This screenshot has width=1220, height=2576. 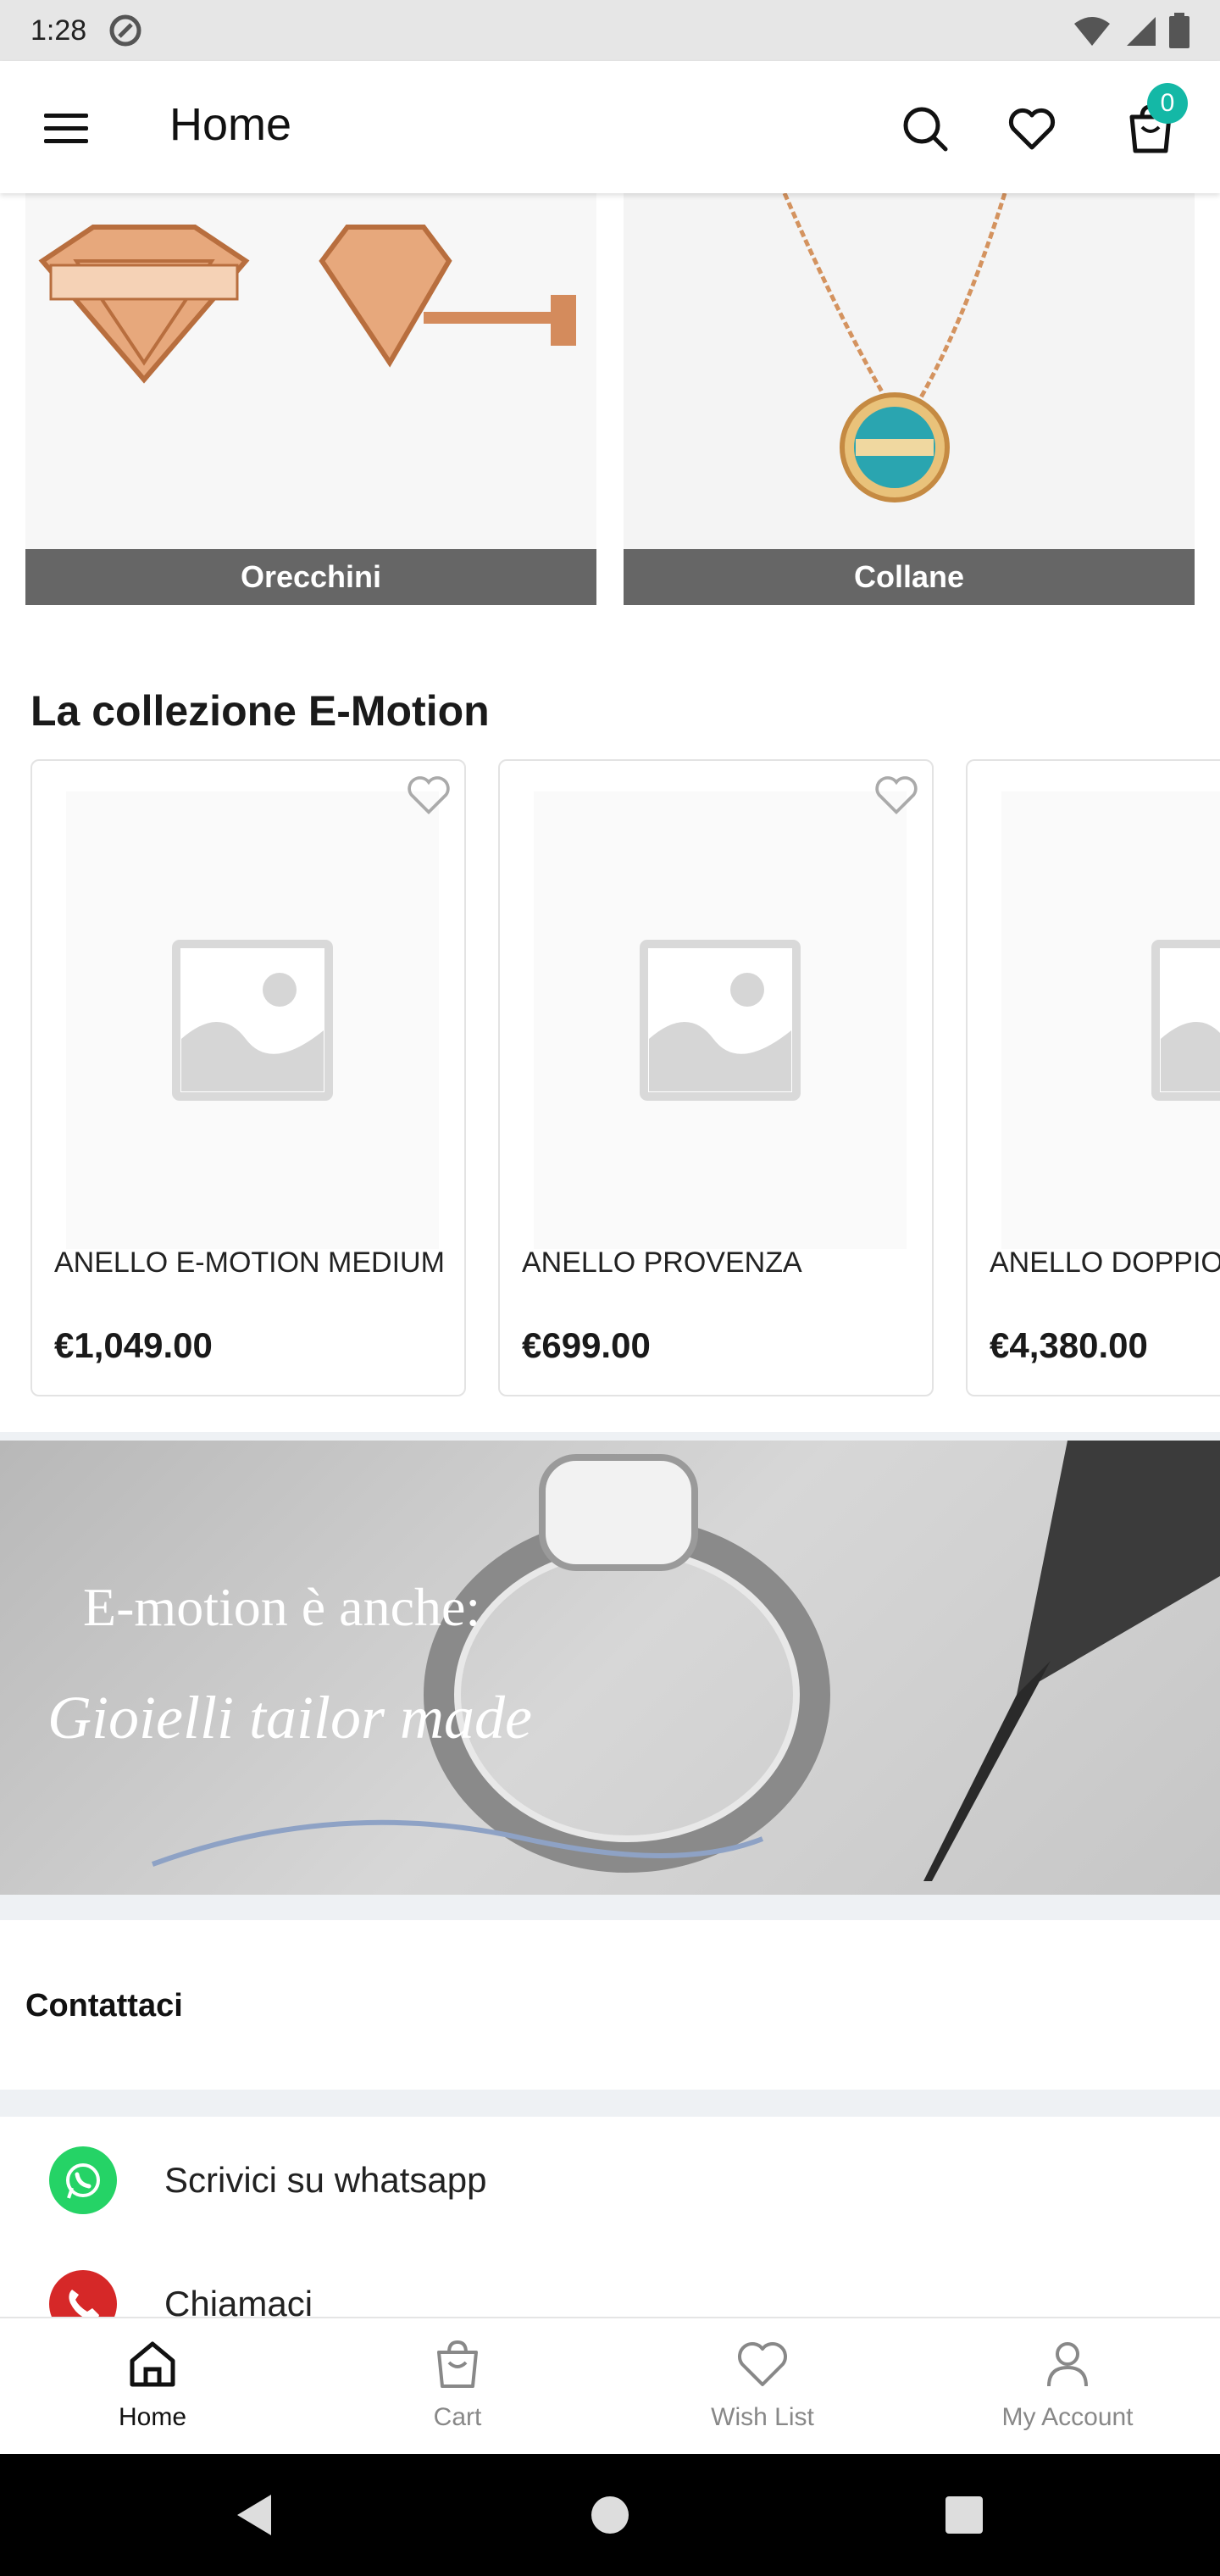 I want to click on system-navigation-bar, so click(x=610, y=2515).